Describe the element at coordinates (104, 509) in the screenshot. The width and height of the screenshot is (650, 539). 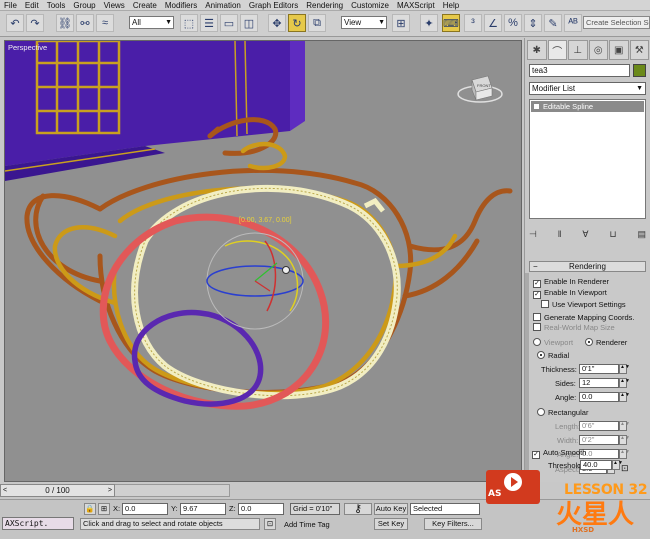
I see `absolute-mode-icon: ⊞` at that location.